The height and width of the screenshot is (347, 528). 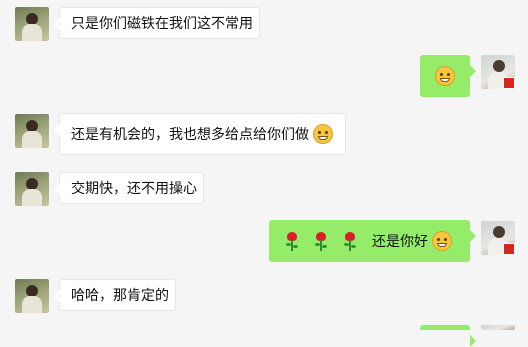 What do you see at coordinates (400, 242) in the screenshot?
I see `message-text: 还是你好` at bounding box center [400, 242].